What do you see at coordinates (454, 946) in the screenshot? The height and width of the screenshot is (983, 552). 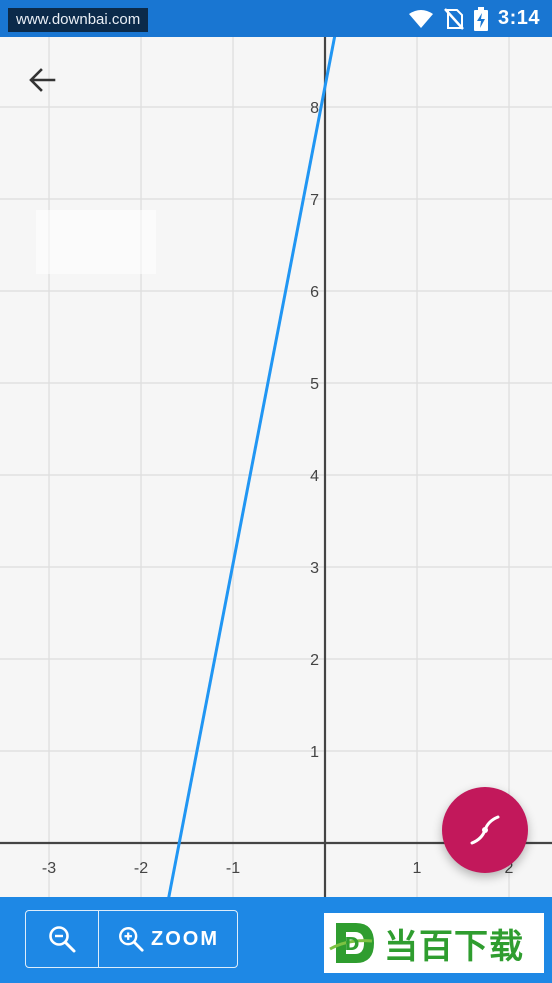 I see `brand-text: 当百下载` at bounding box center [454, 946].